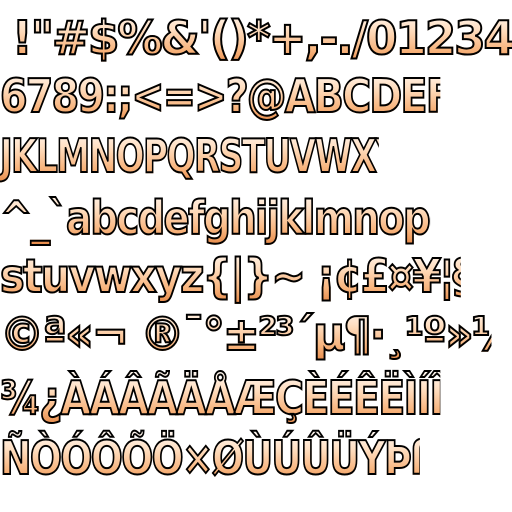  What do you see at coordinates (215, 218) in the screenshot?
I see `glyph-row-4: ^_`abcdefghijklmnopqr` at bounding box center [215, 218].